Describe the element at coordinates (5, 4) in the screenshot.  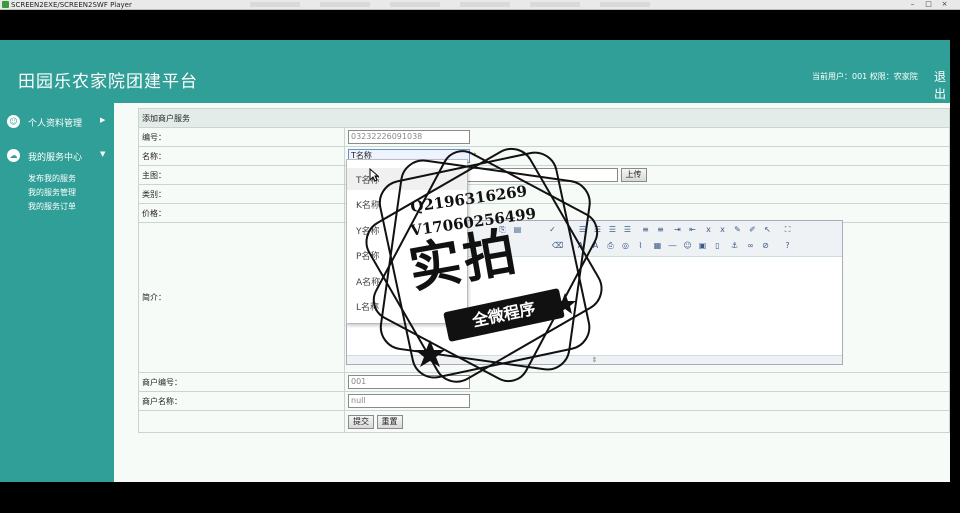
I see `player-app-icon` at that location.